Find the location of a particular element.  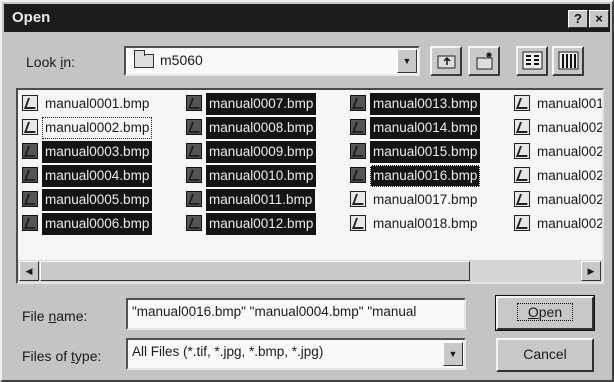

file-item: manual0005.bmp is located at coordinates (94, 200).